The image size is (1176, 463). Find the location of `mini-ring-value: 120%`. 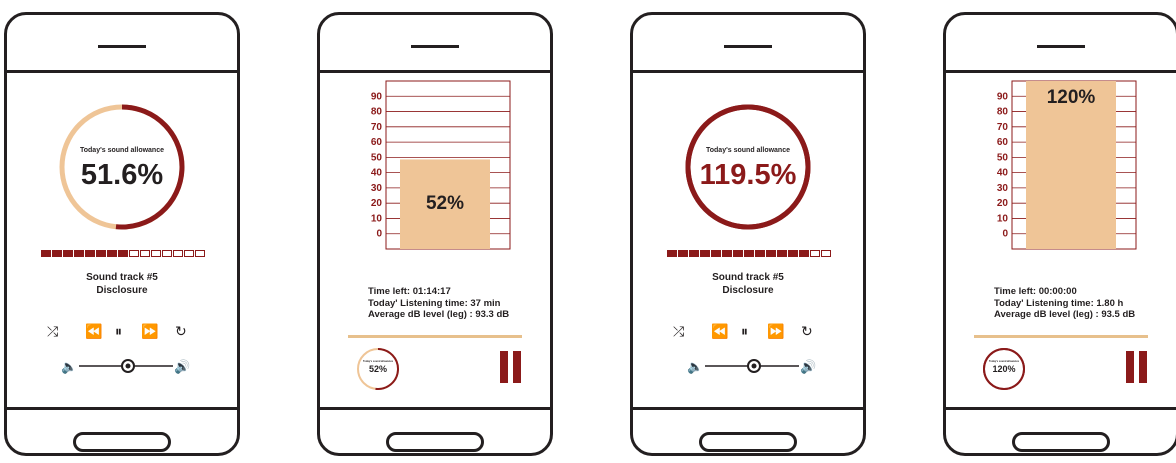

mini-ring-value: 120% is located at coordinates (1004, 369).